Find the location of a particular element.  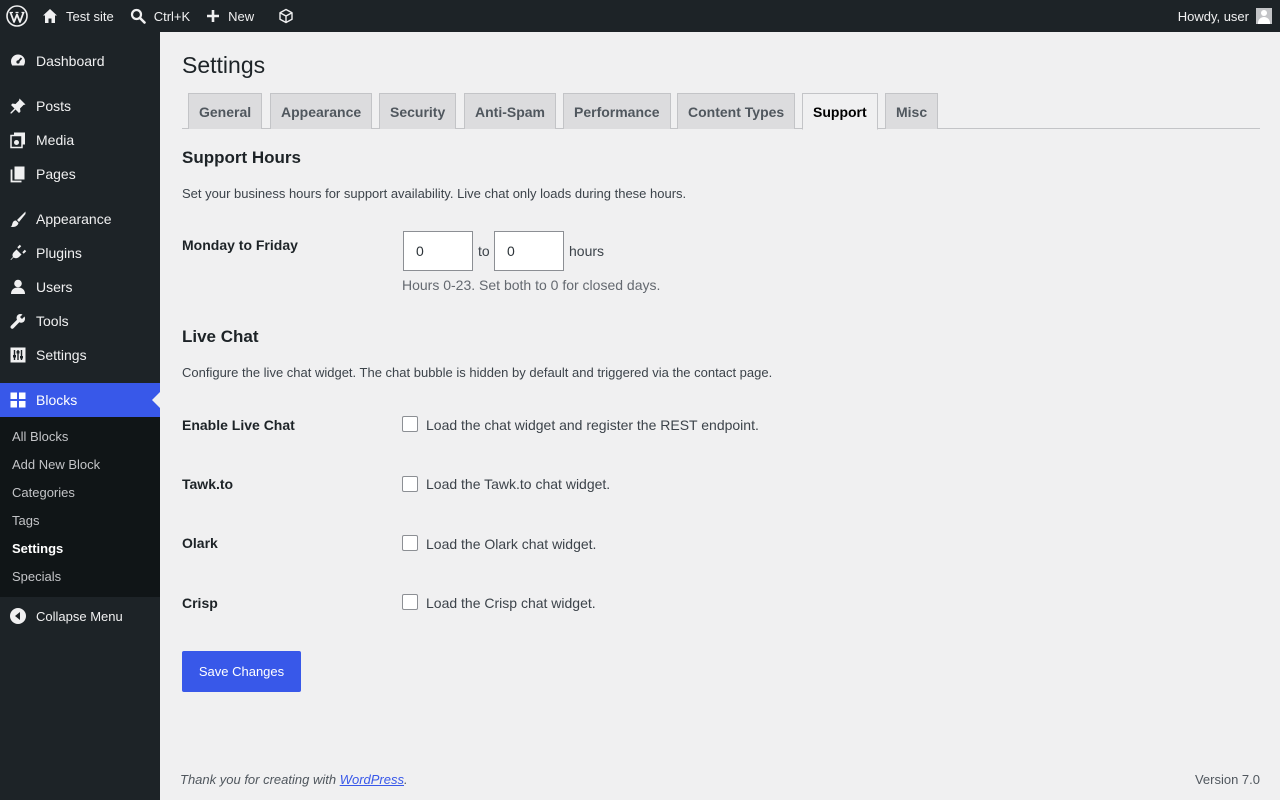

tab-anti-spam: Anti-Spam is located at coordinates (510, 111).